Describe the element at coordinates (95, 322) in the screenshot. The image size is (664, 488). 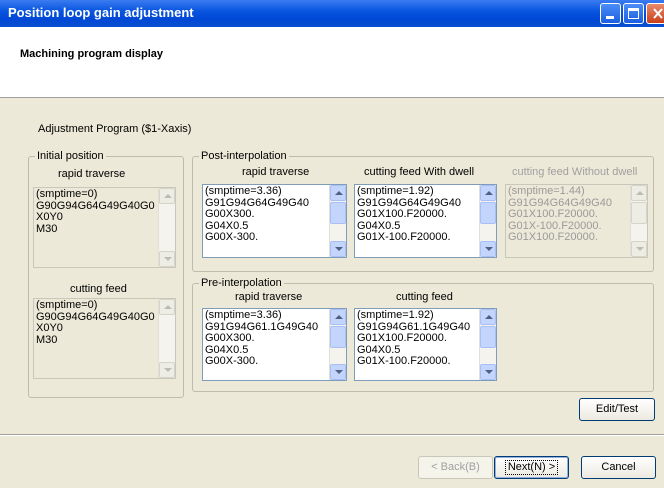
I see `initial-cutting-text: (smptime=0) G90G94G64G49G40G0 X0Y0 M30` at that location.